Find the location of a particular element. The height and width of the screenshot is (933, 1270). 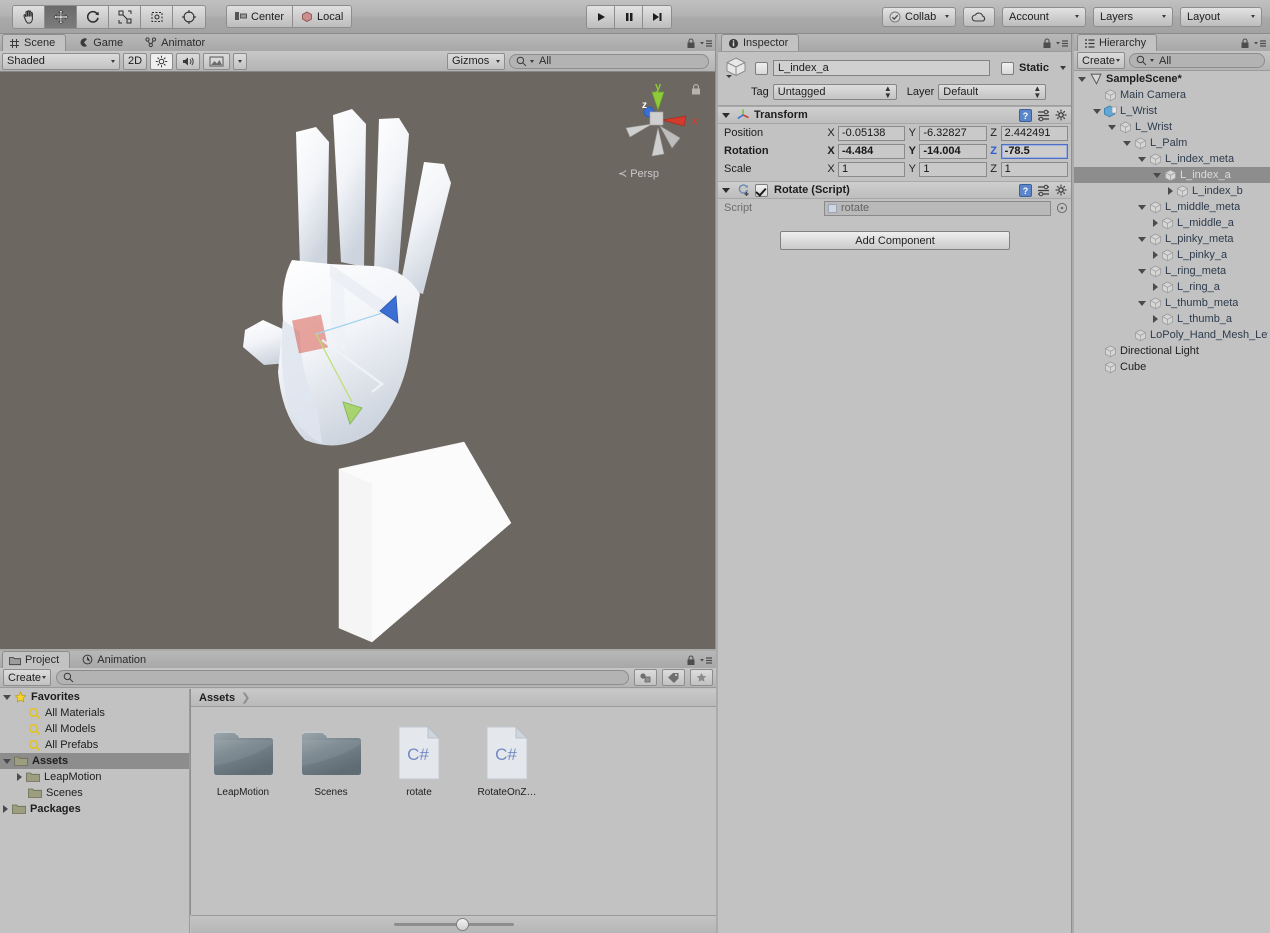

gear-icon is located at coordinates (1061, 115).